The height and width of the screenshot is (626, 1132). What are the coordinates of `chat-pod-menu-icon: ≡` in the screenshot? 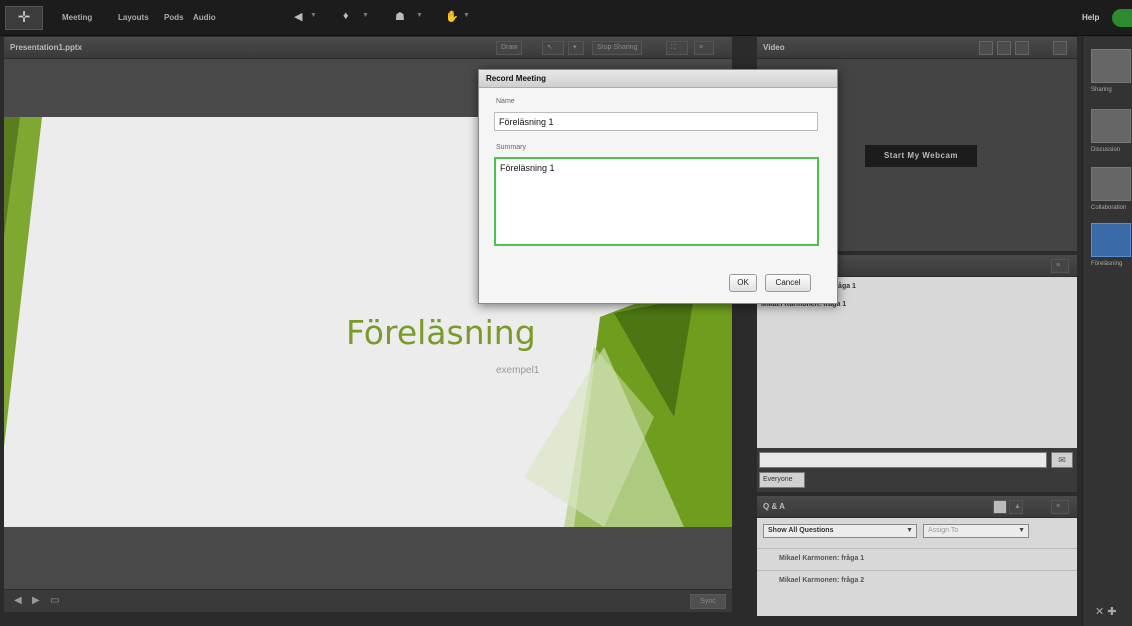 It's located at (1060, 266).